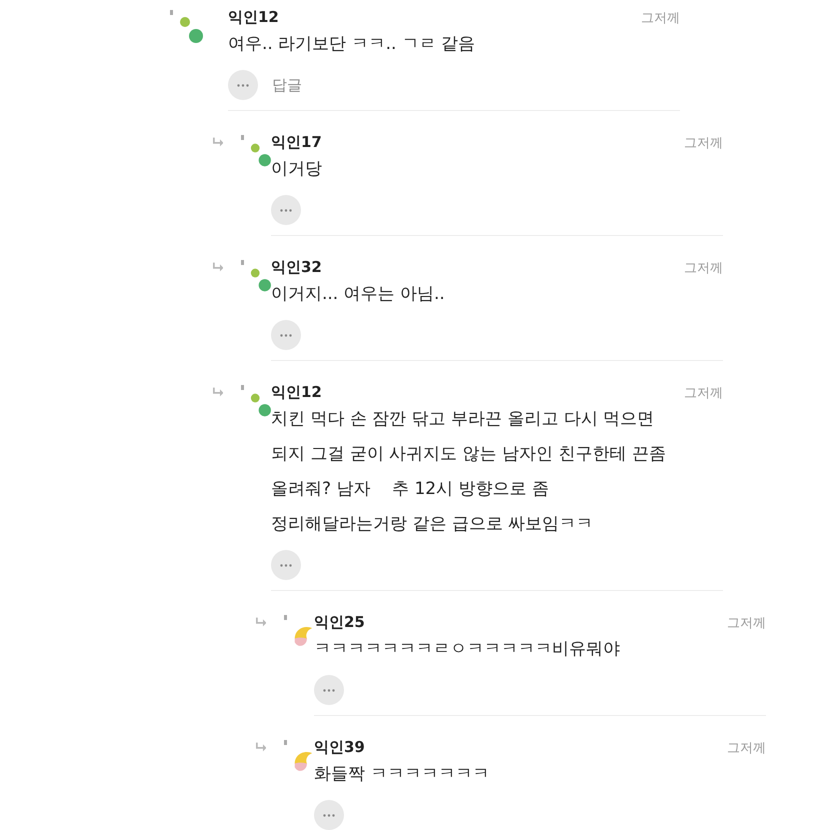 The image size is (835, 830). I want to click on author-name: 익인25, so click(339, 622).